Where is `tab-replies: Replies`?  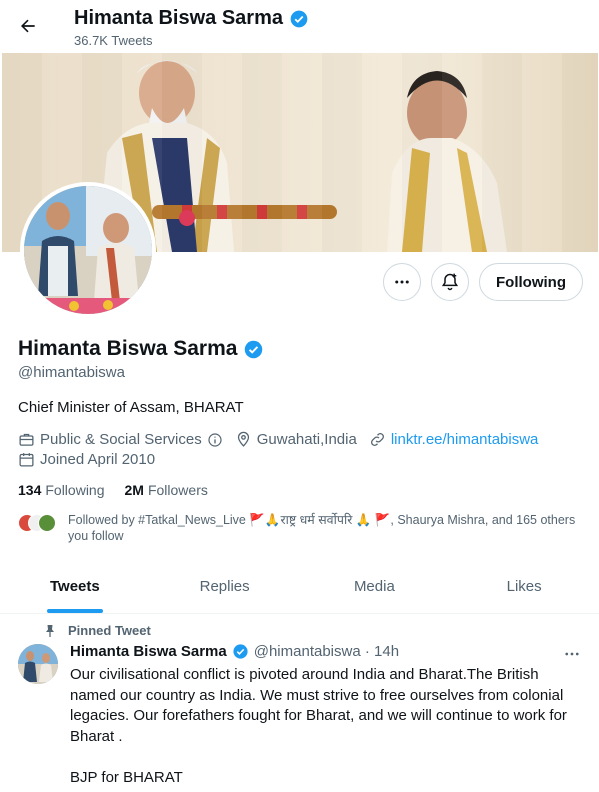 tab-replies: Replies is located at coordinates (225, 586).